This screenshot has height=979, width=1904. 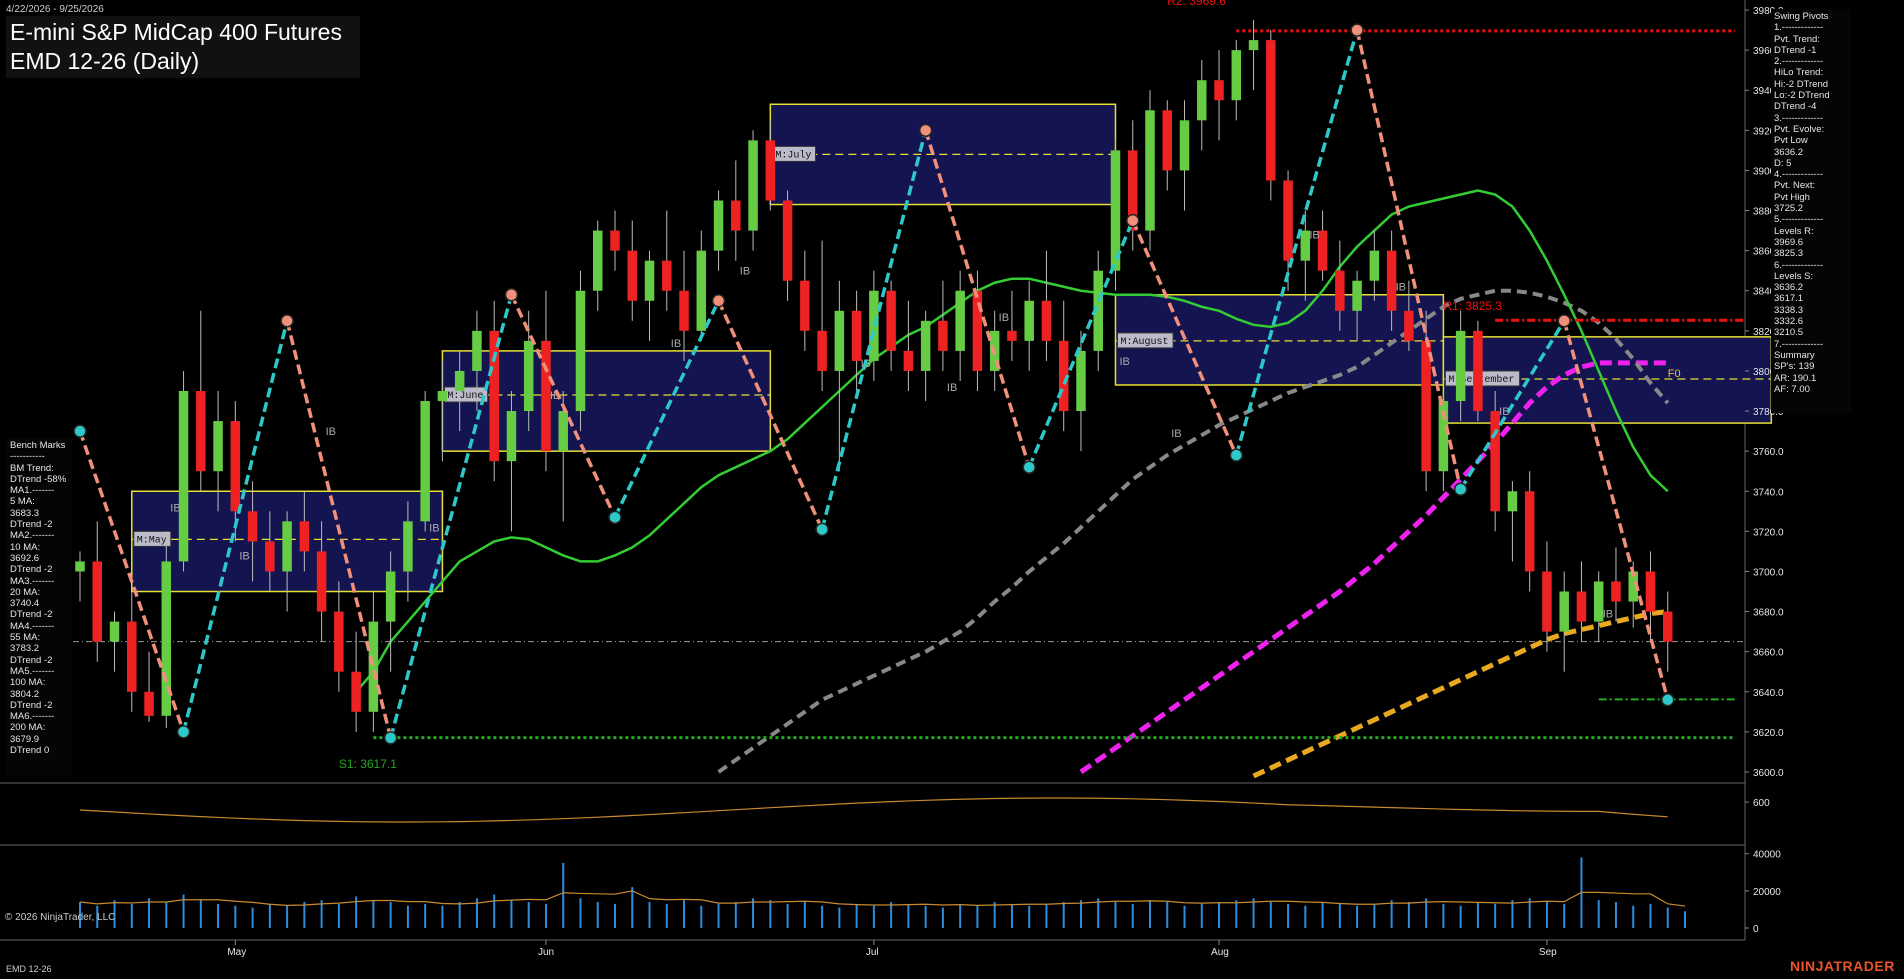 What do you see at coordinates (1768, 452) in the screenshot?
I see `price-tick-label: 3760.0` at bounding box center [1768, 452].